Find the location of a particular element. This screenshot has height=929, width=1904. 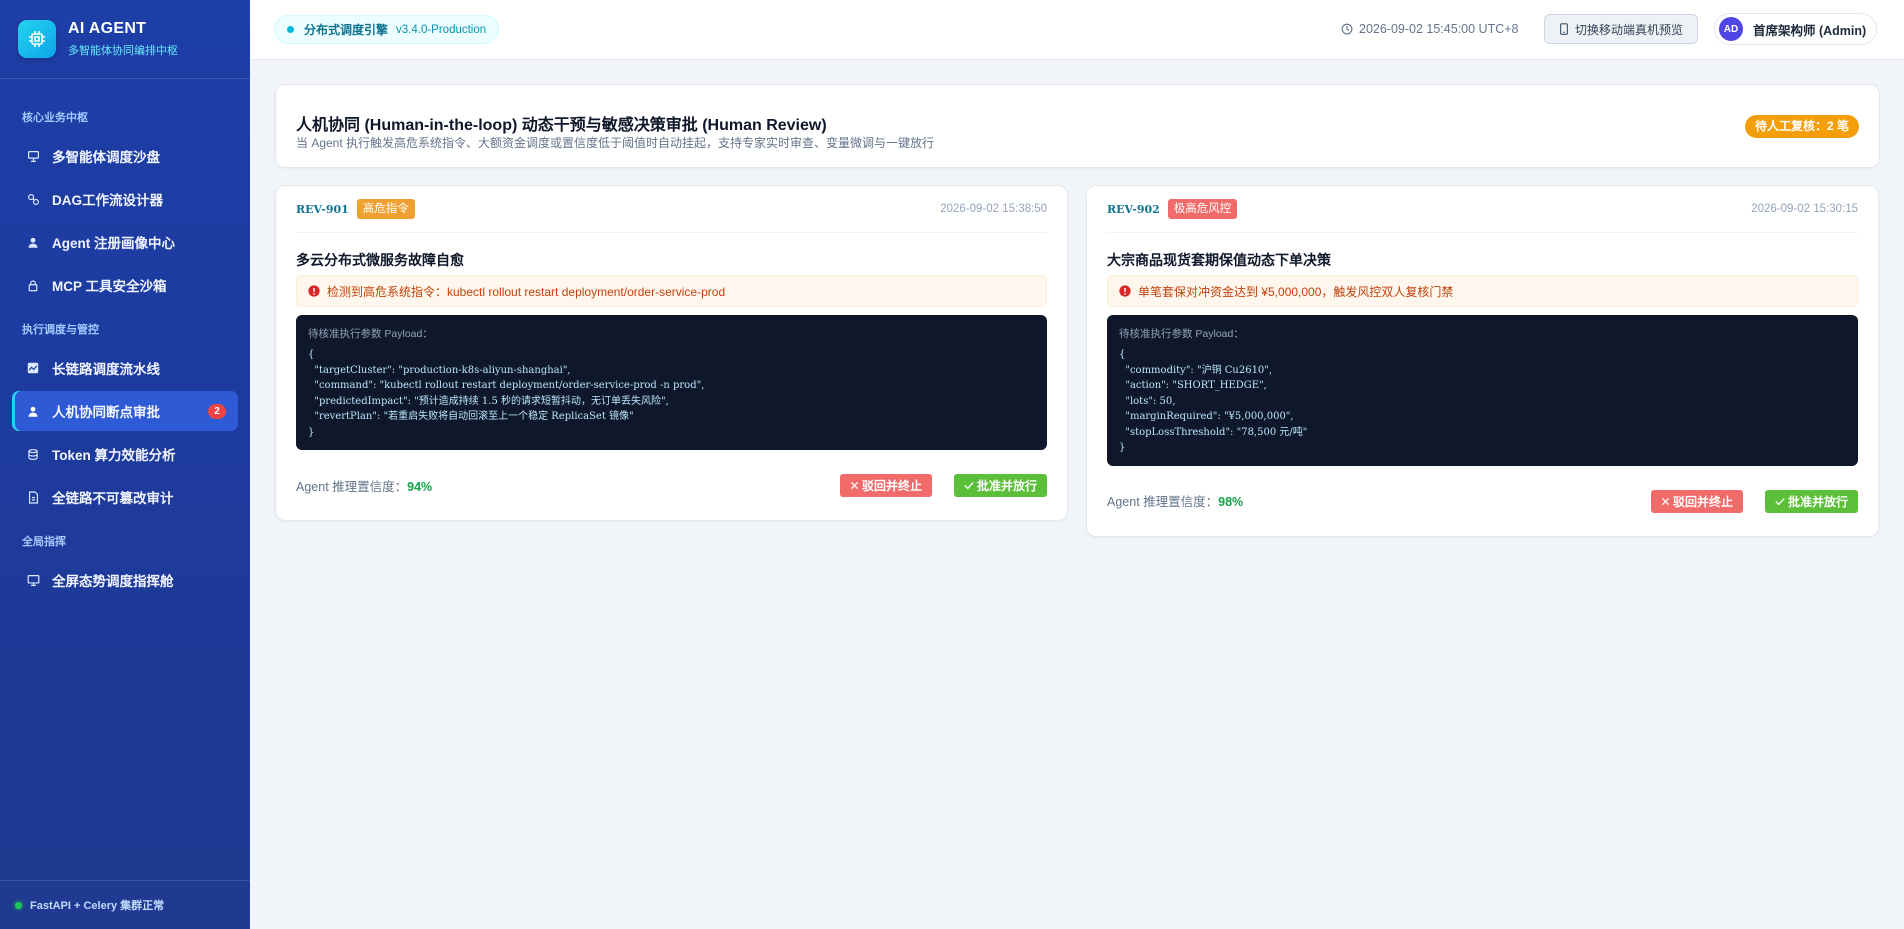

nav-item-audit: 全链路不可篡改审计 is located at coordinates (125, 497).